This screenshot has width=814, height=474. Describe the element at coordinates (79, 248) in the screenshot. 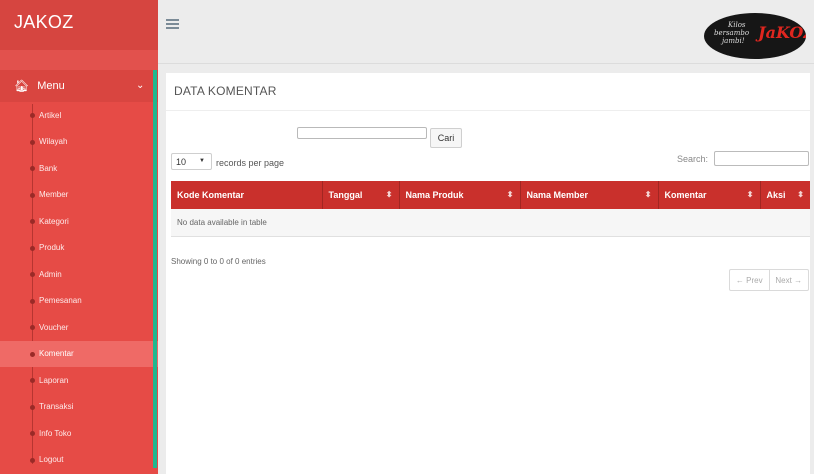

I see `sidebar-item-produk: Produk` at that location.